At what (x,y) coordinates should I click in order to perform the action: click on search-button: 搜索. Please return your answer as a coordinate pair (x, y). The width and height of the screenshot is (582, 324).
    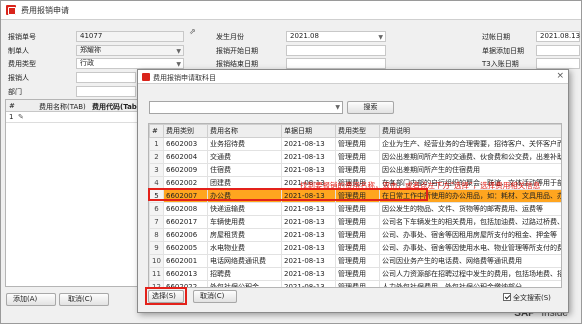
    Looking at the image, I should click on (370, 107).